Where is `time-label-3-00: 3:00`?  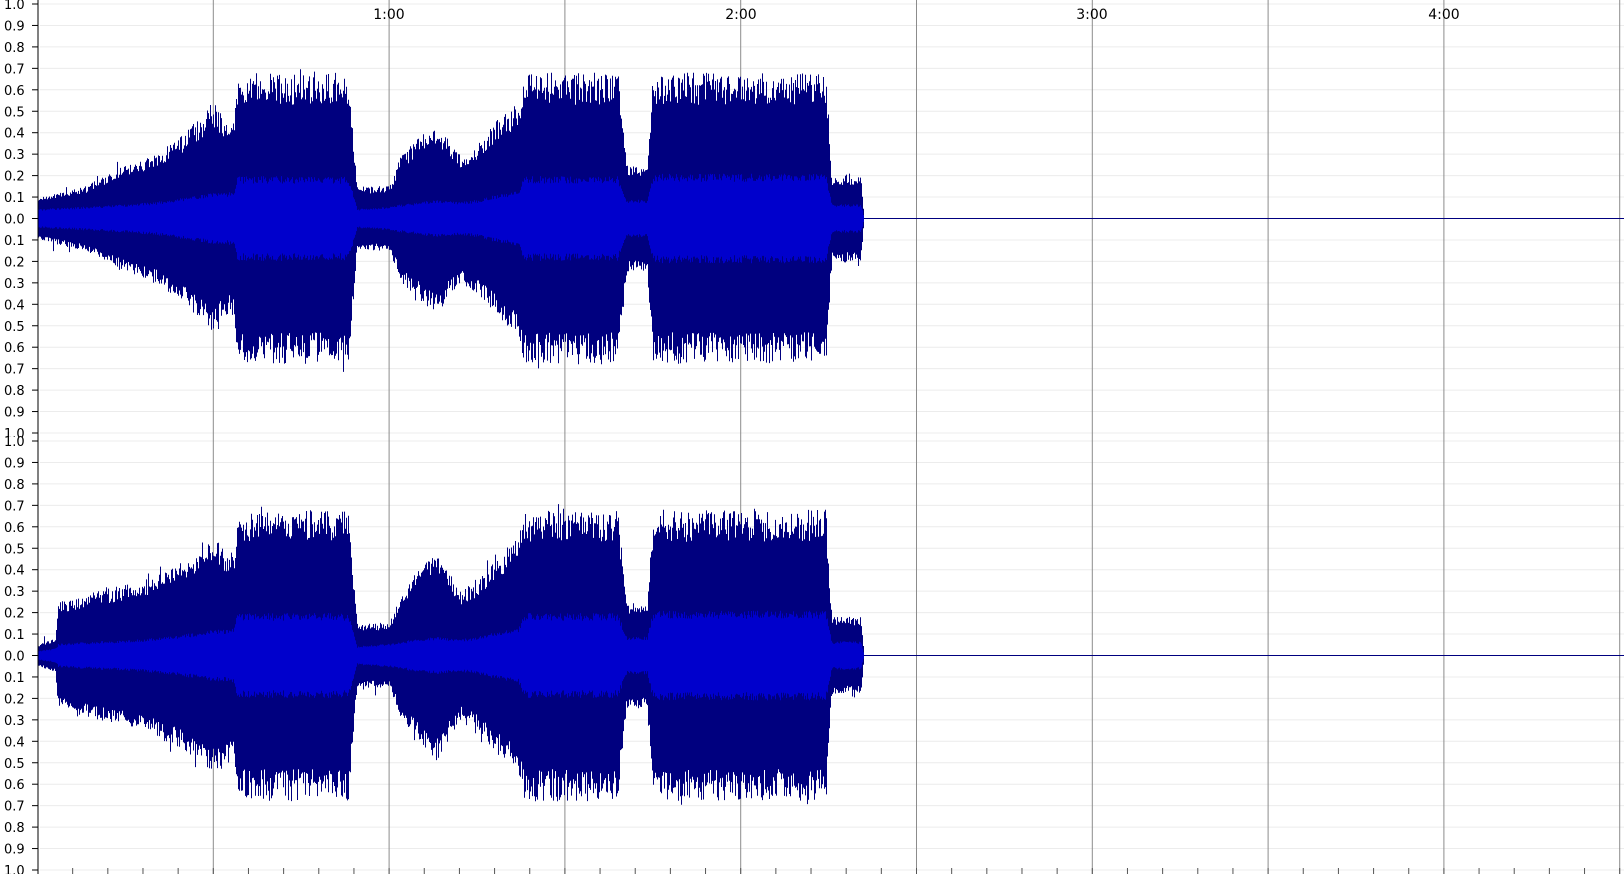
time-label-3-00: 3:00 is located at coordinates (1091, 15).